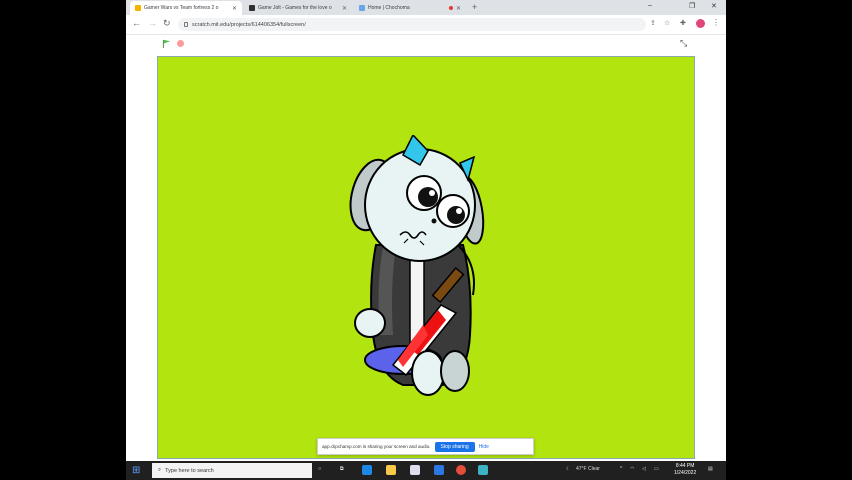  What do you see at coordinates (391, 470) in the screenshot?
I see `file-explorer-icon` at bounding box center [391, 470].